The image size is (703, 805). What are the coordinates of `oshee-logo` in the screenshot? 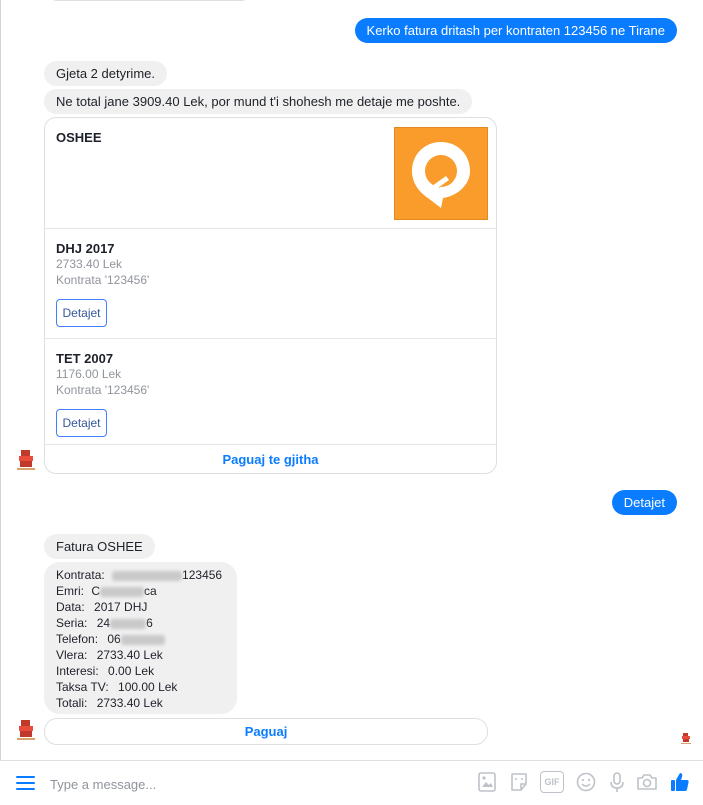 It's located at (441, 173).